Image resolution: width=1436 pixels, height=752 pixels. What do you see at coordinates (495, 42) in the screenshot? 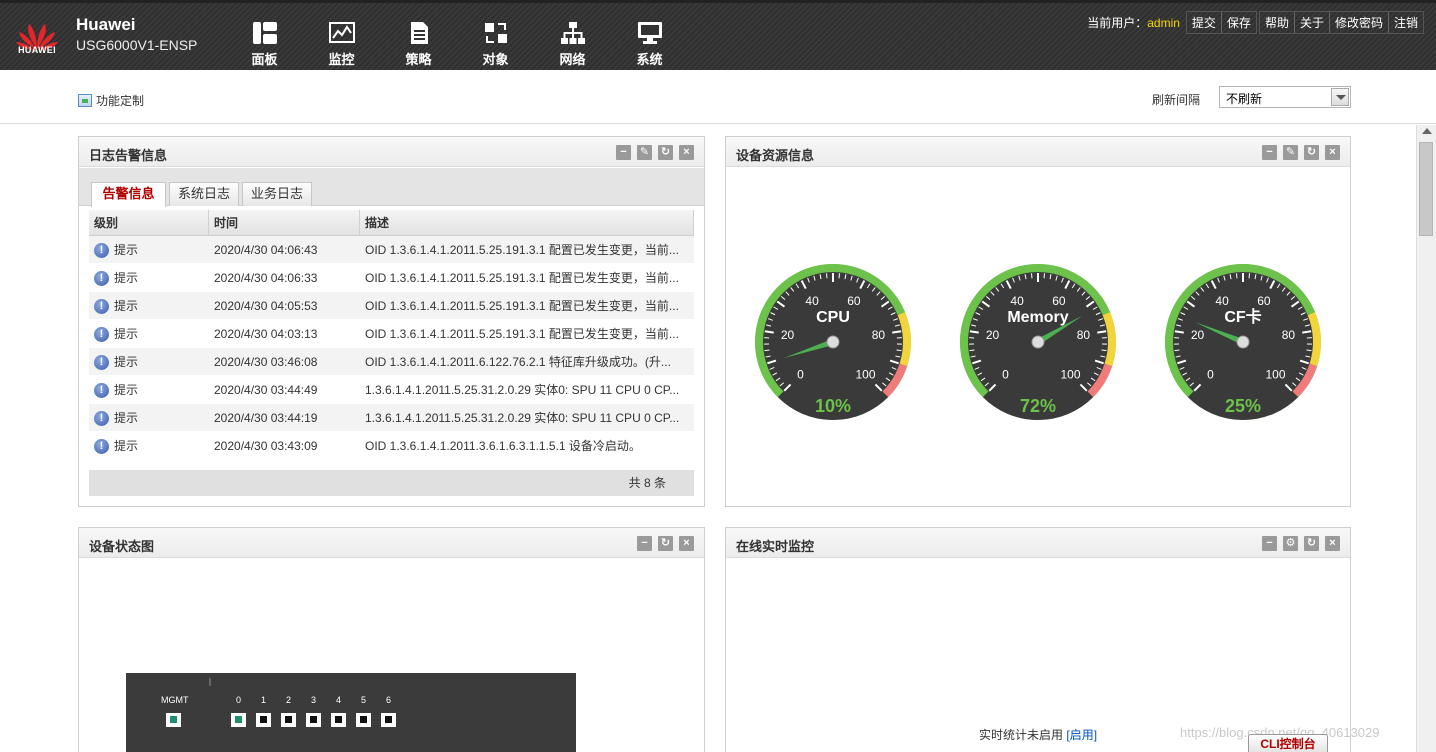
I see `nav-objects: 对象` at bounding box center [495, 42].